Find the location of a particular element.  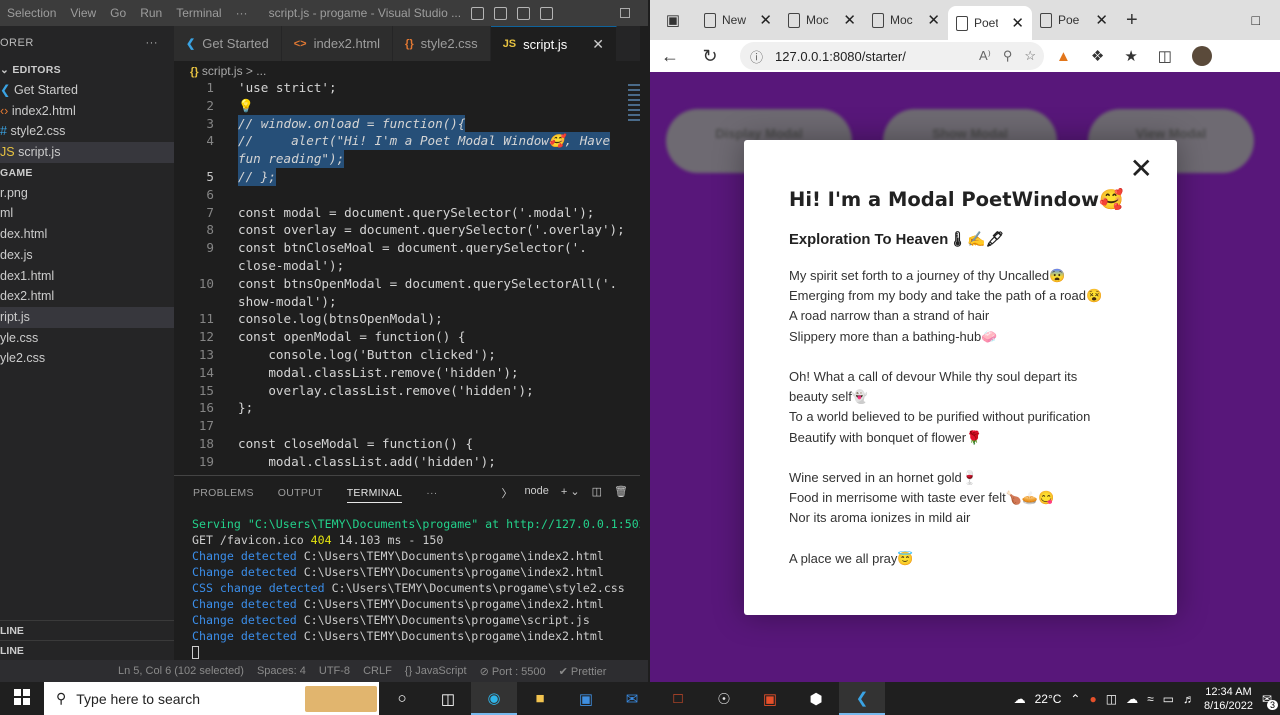

minimap is located at coordinates (634, 141).